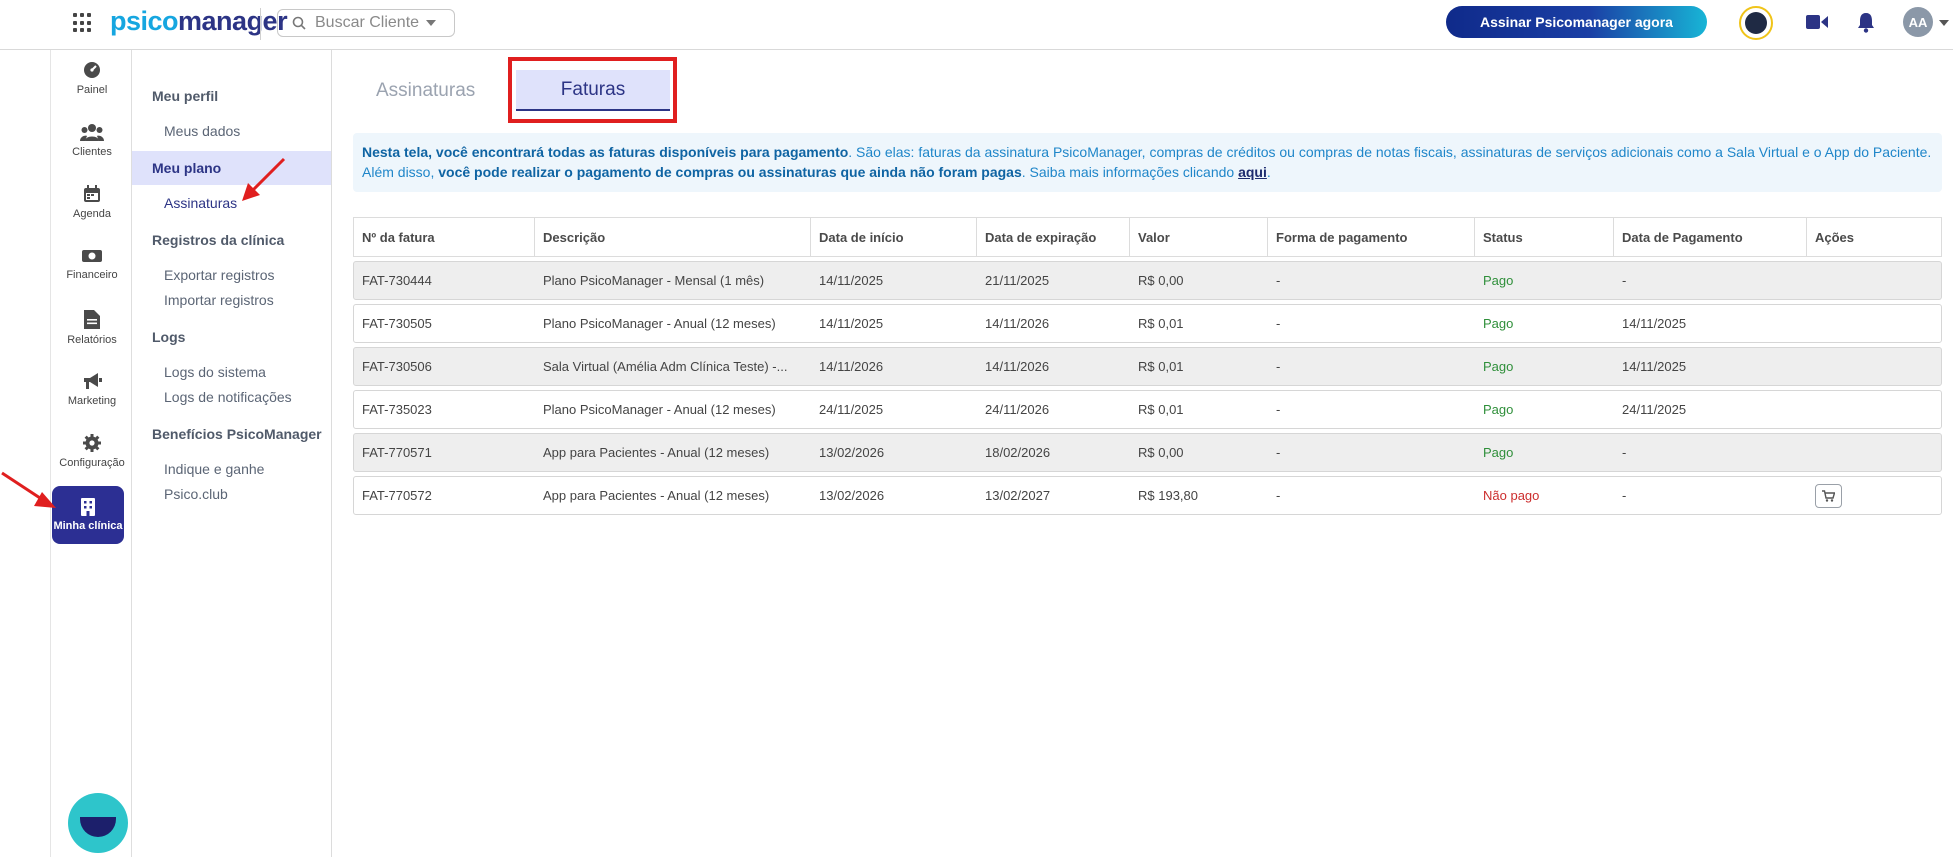 This screenshot has width=1953, height=857. I want to click on search-icon, so click(299, 23).